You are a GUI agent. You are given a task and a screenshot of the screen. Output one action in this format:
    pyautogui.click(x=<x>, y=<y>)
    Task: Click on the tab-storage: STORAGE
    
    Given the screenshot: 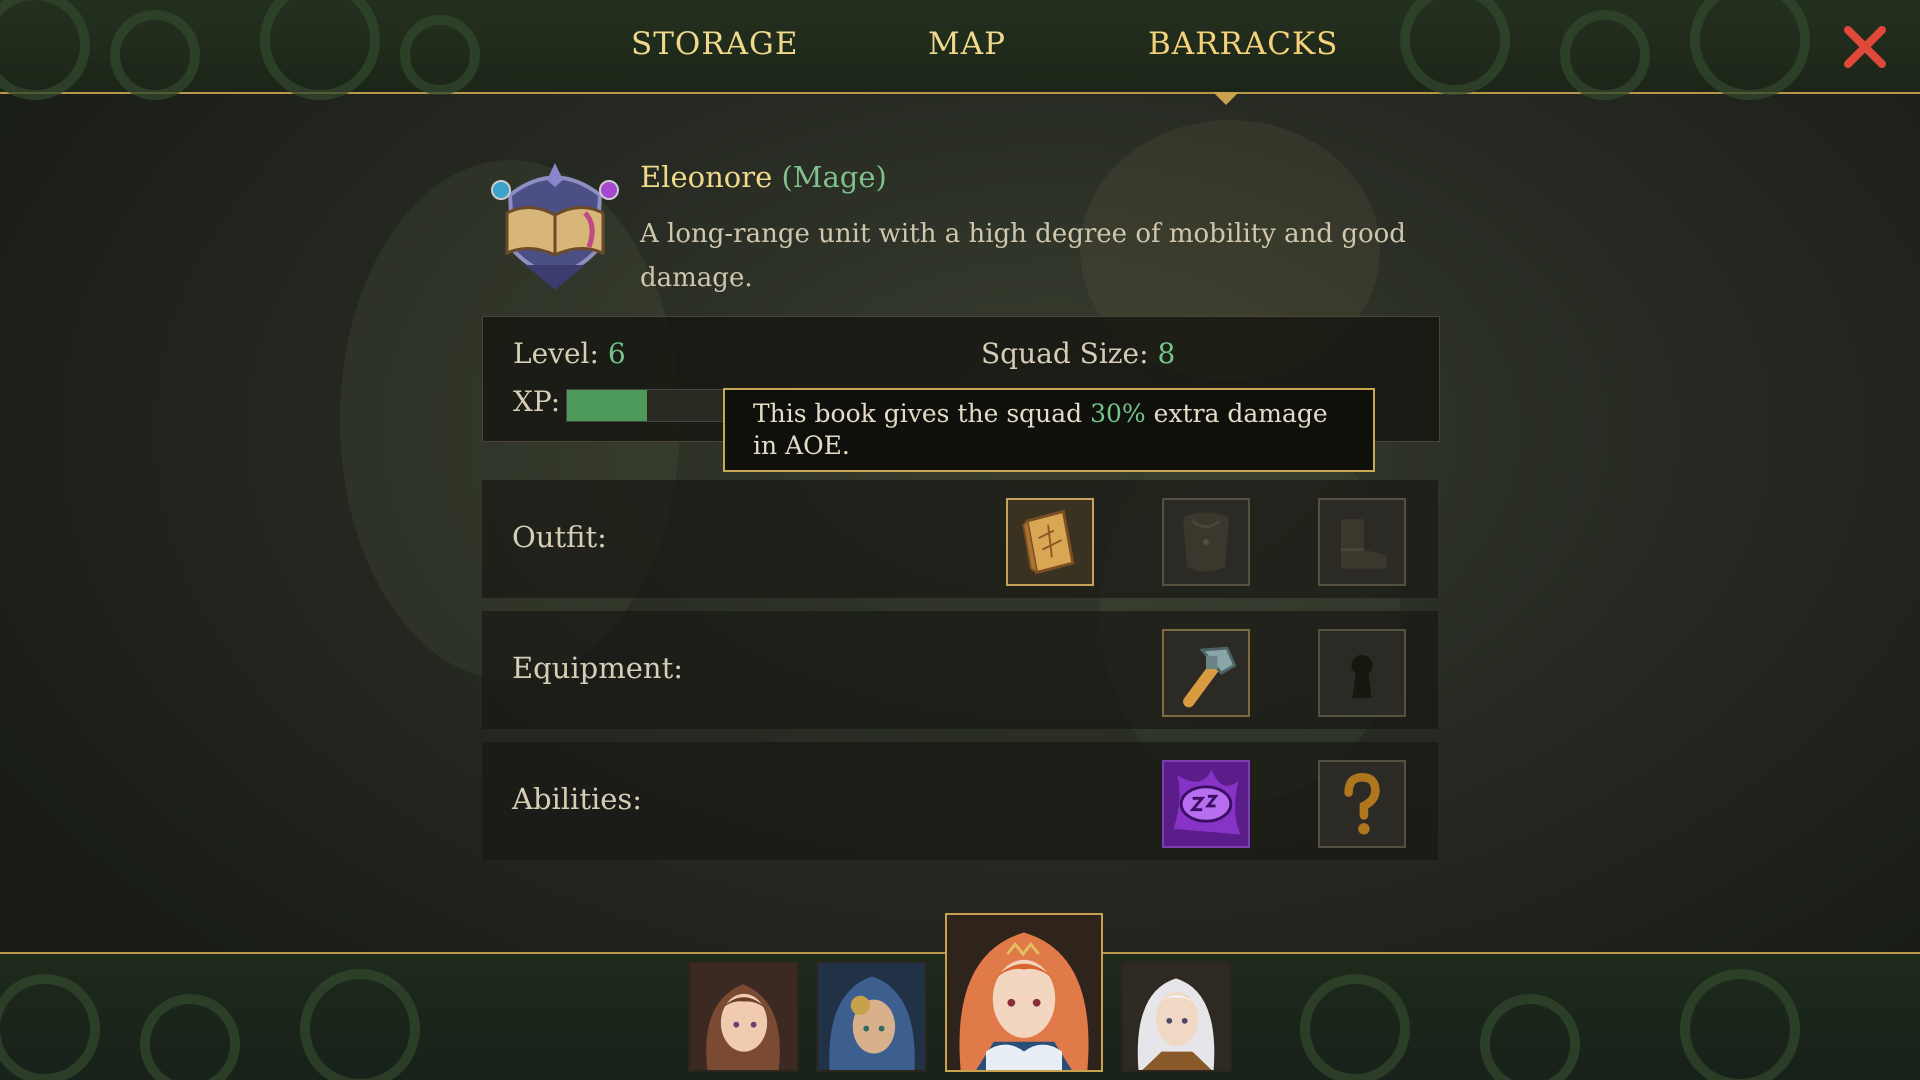 What is the action you would take?
    pyautogui.click(x=714, y=44)
    